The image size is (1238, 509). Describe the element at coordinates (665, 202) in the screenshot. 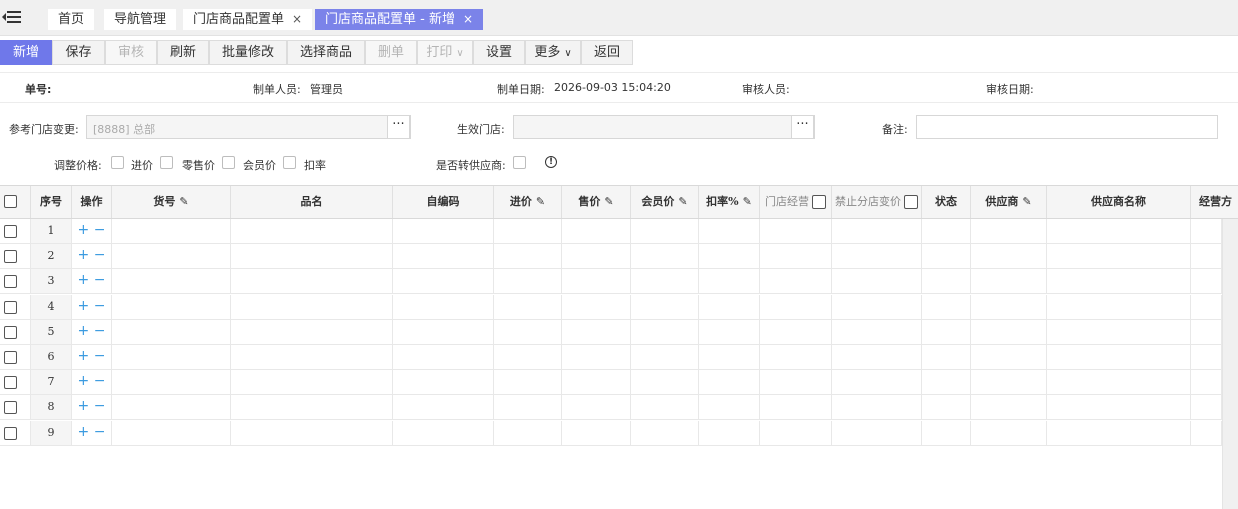

I see `col-member-price: 会员价 ✎` at that location.